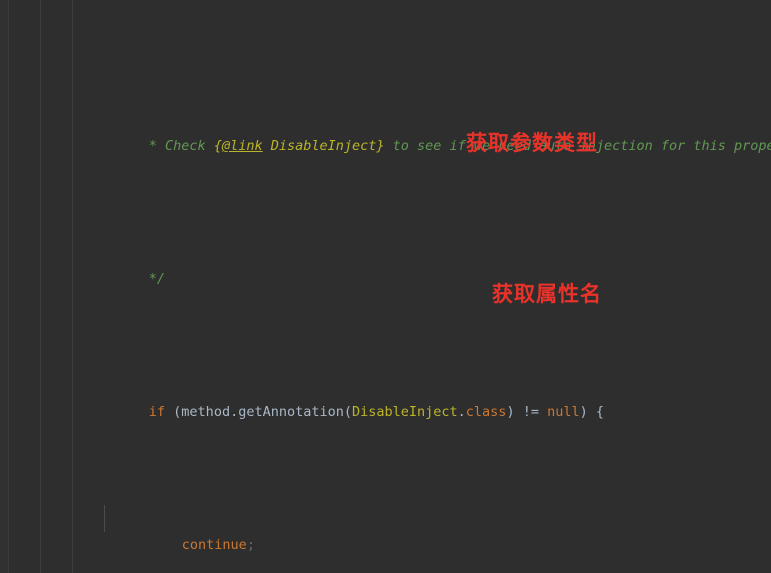 The height and width of the screenshot is (573, 771). I want to click on code-line: continue;, so click(385, 529).